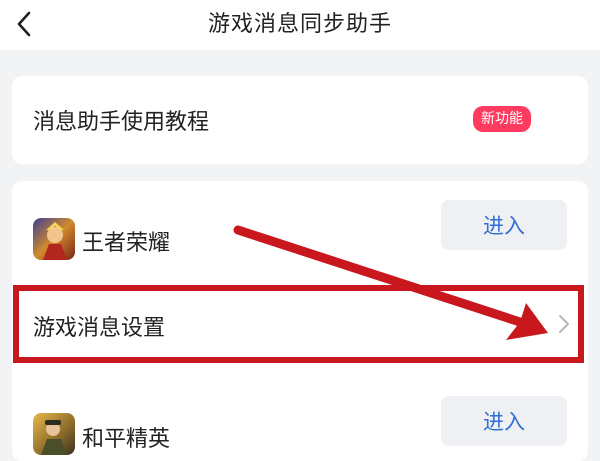 The image size is (600, 461). Describe the element at coordinates (564, 324) in the screenshot. I see `chevron-right-icon` at that location.